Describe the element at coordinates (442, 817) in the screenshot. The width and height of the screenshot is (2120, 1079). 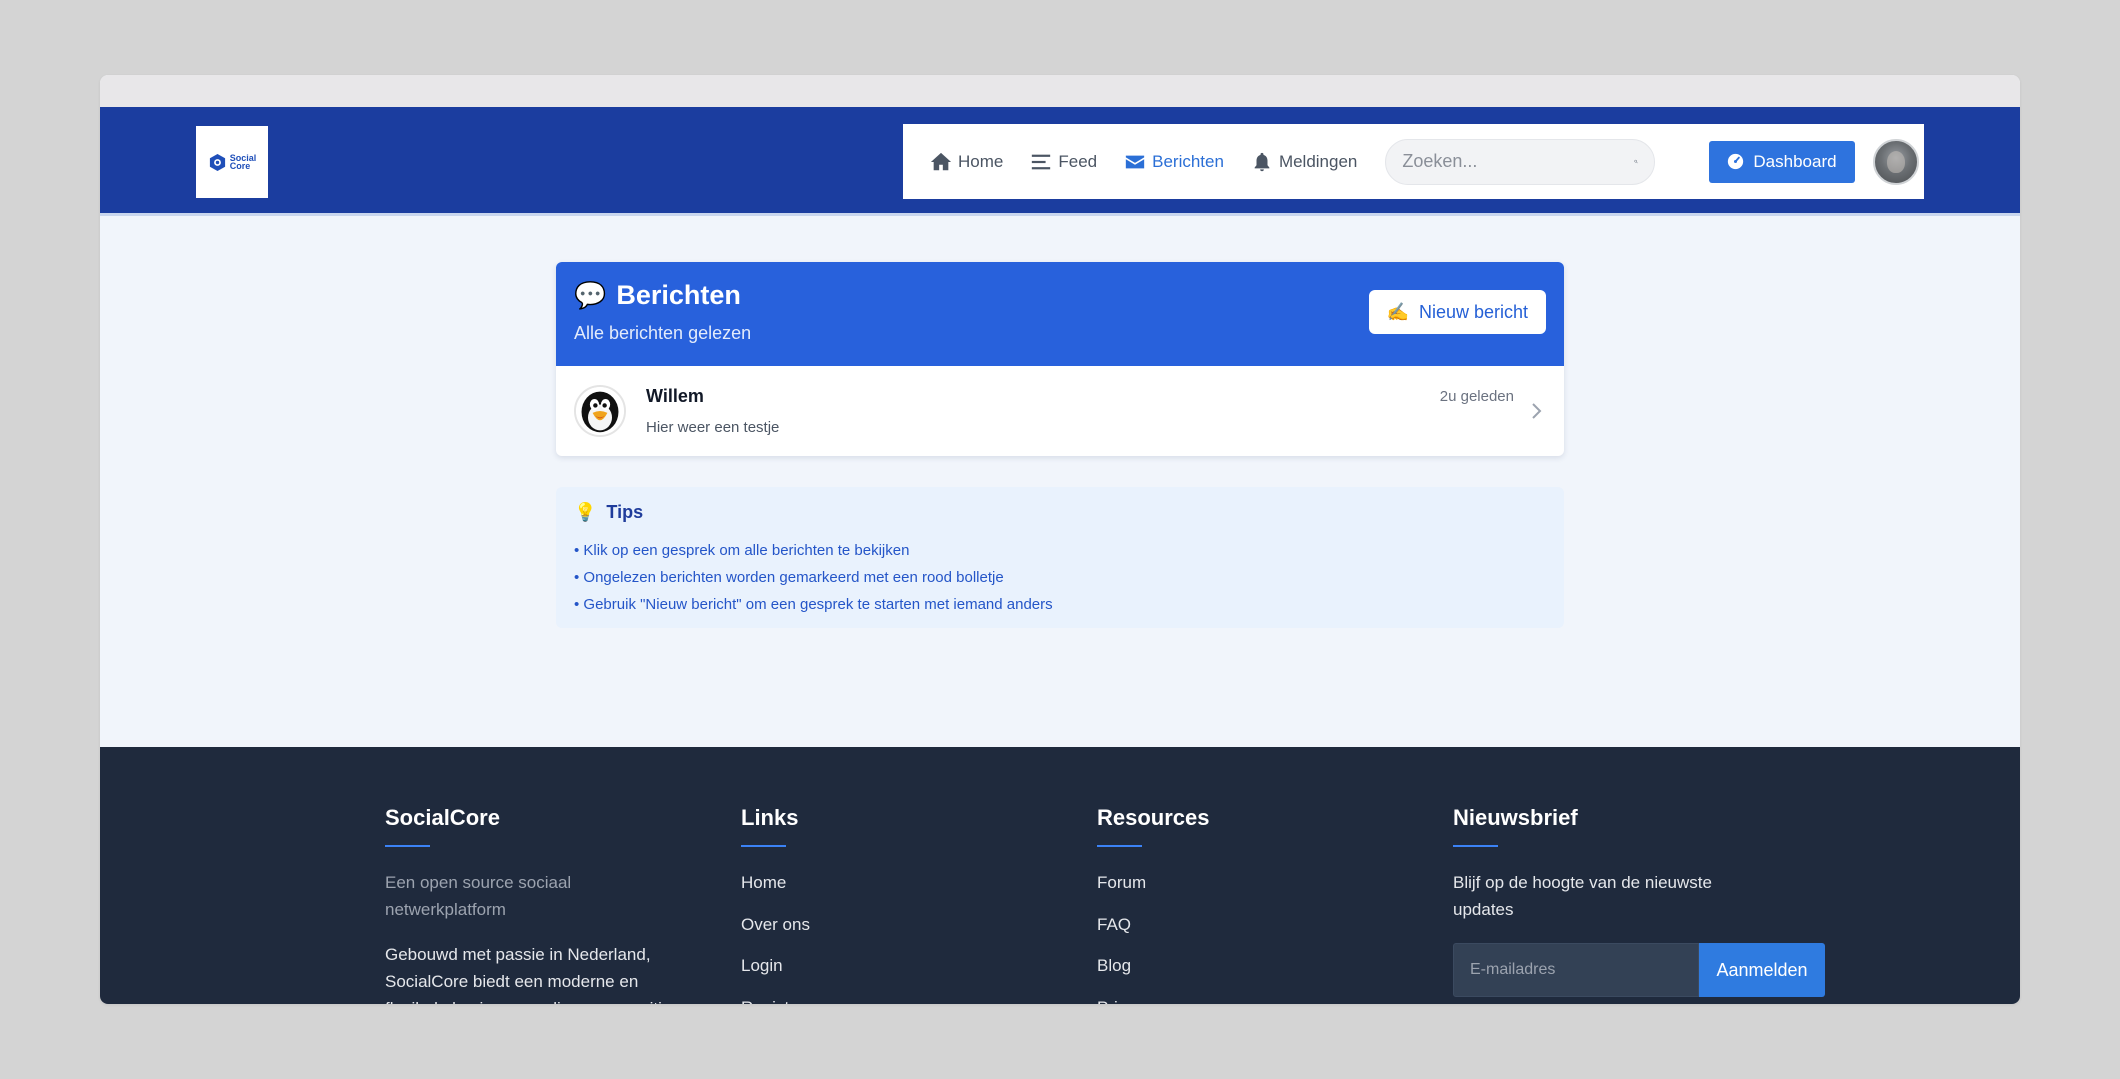
I see `footer-about-title: SocialCore` at that location.